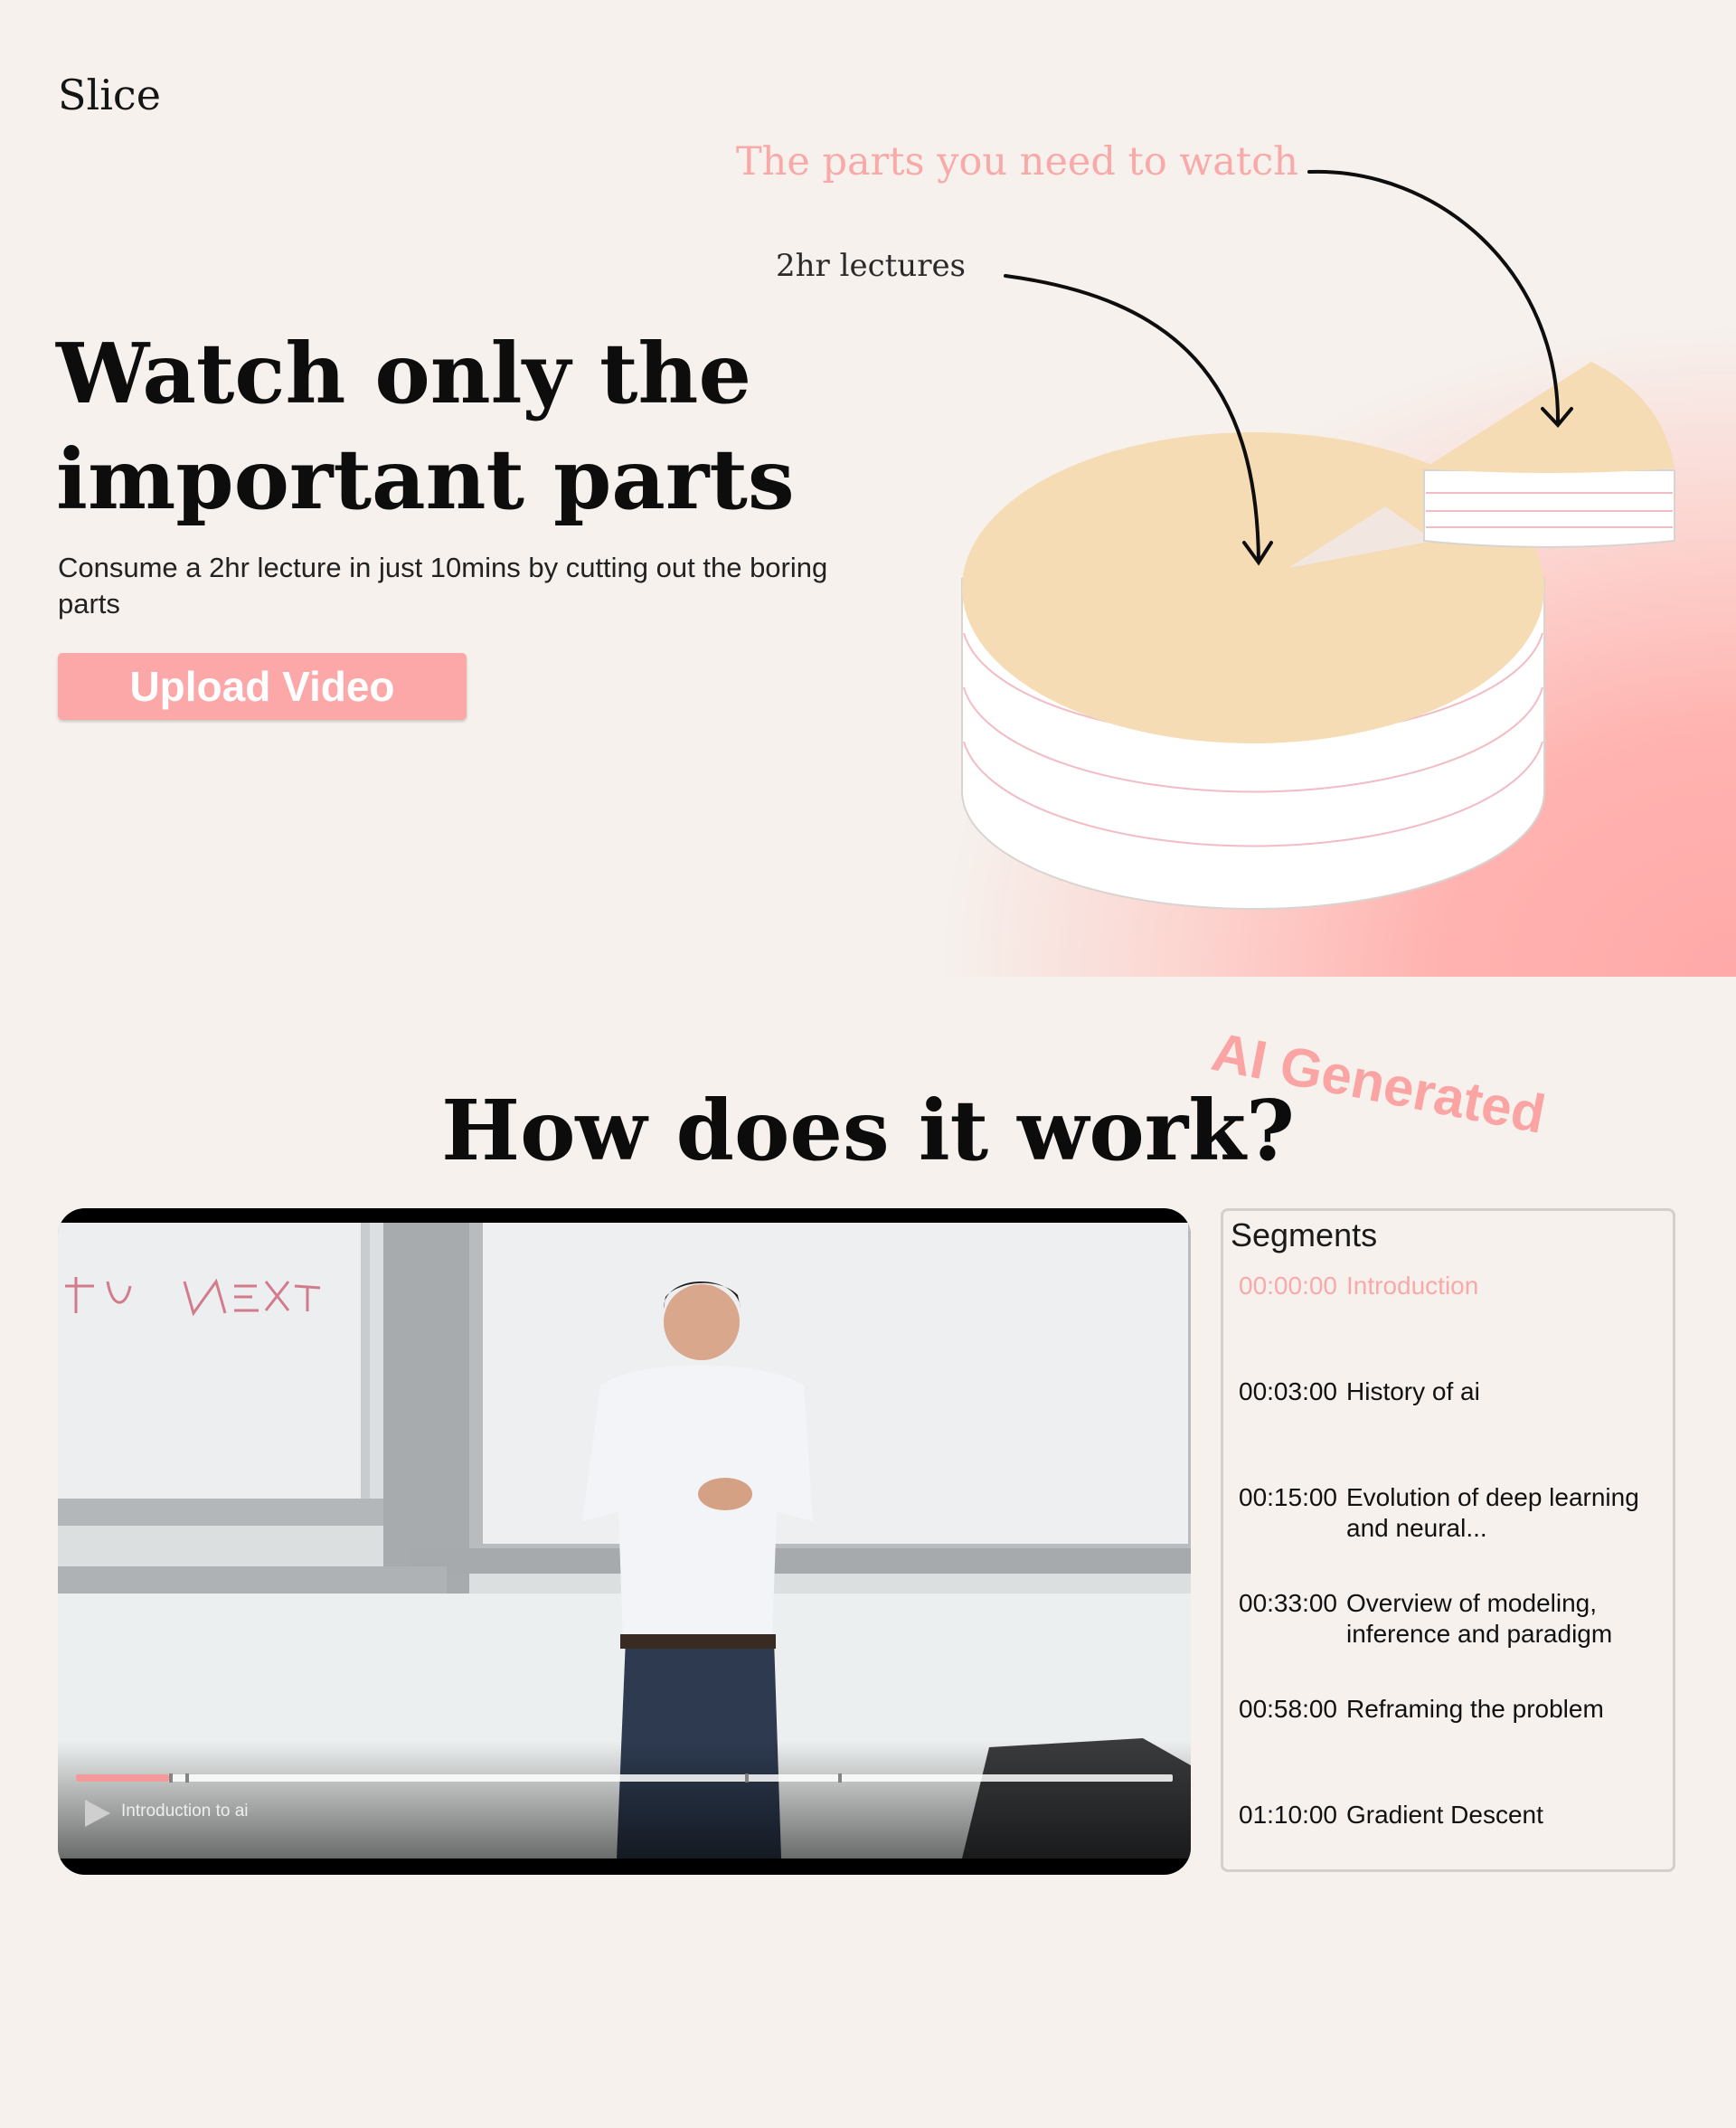 Image resolution: width=1736 pixels, height=2128 pixels. What do you see at coordinates (1288, 1709) in the screenshot?
I see `segment-time: 00:58:00` at bounding box center [1288, 1709].